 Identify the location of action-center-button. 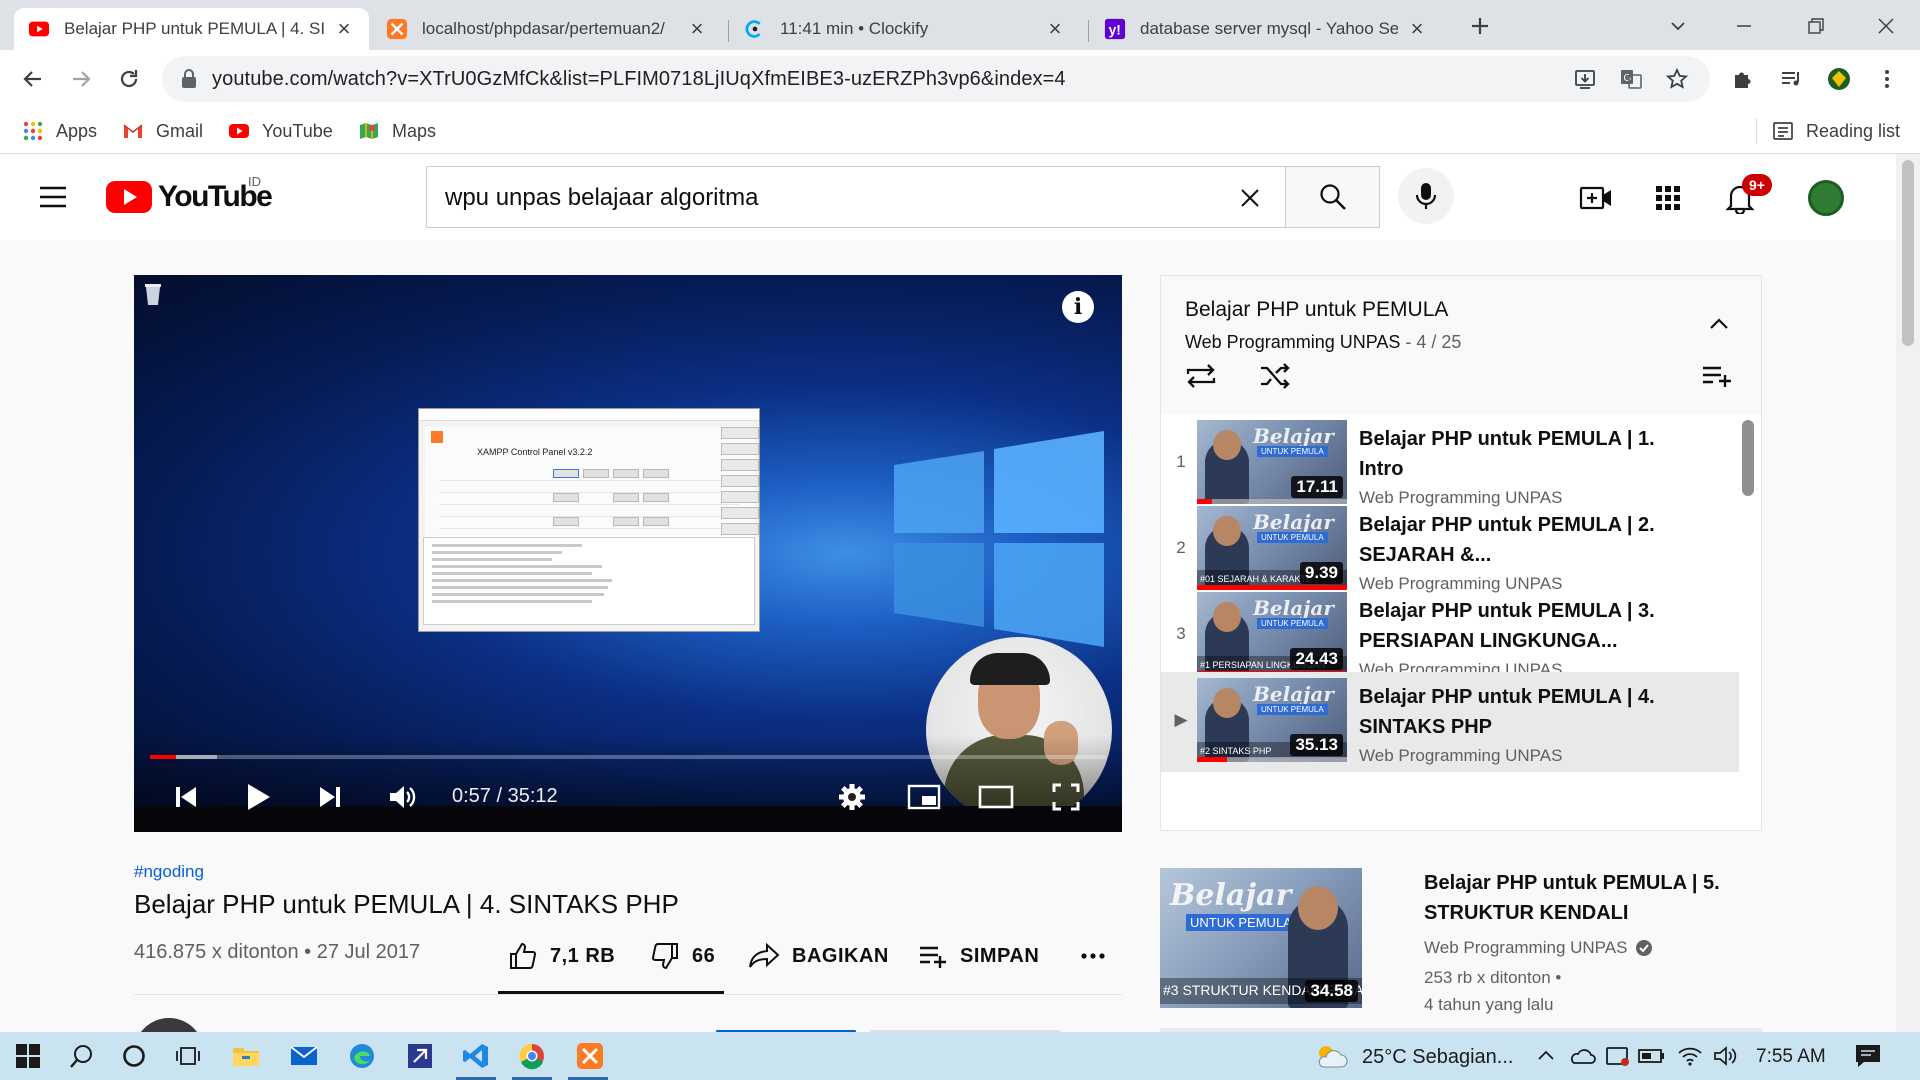
(1868, 1056).